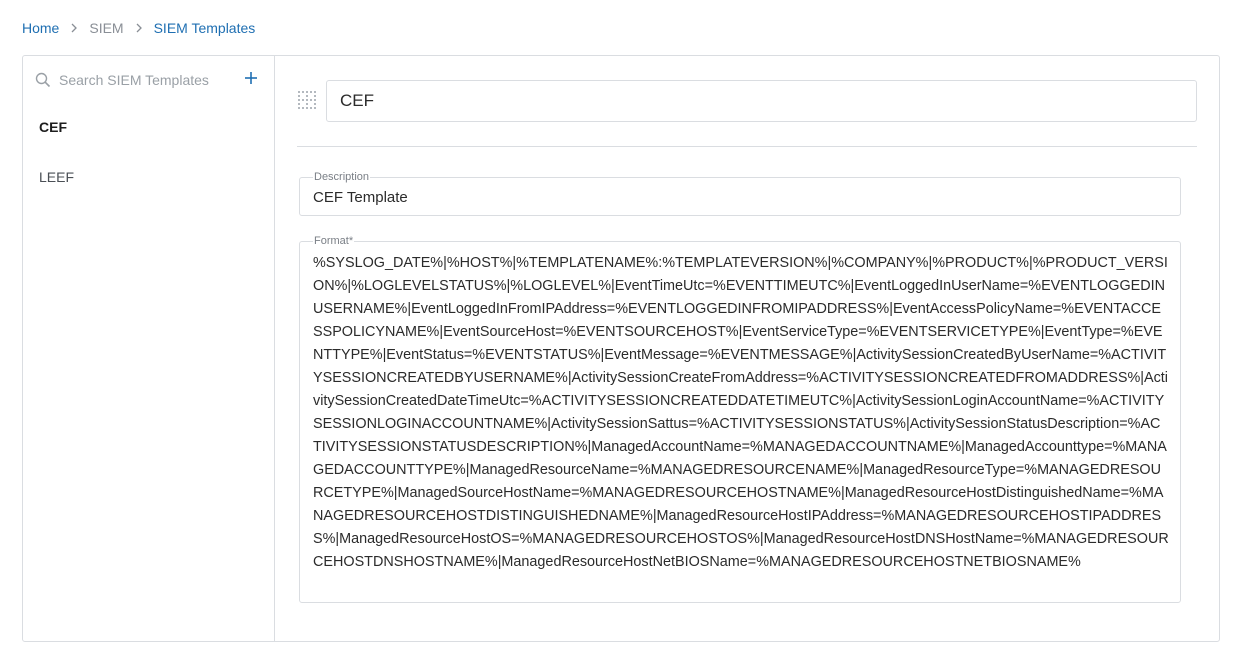 The width and height of the screenshot is (1246, 660). Describe the element at coordinates (740, 193) in the screenshot. I see `description-field: Description CEF Template` at that location.